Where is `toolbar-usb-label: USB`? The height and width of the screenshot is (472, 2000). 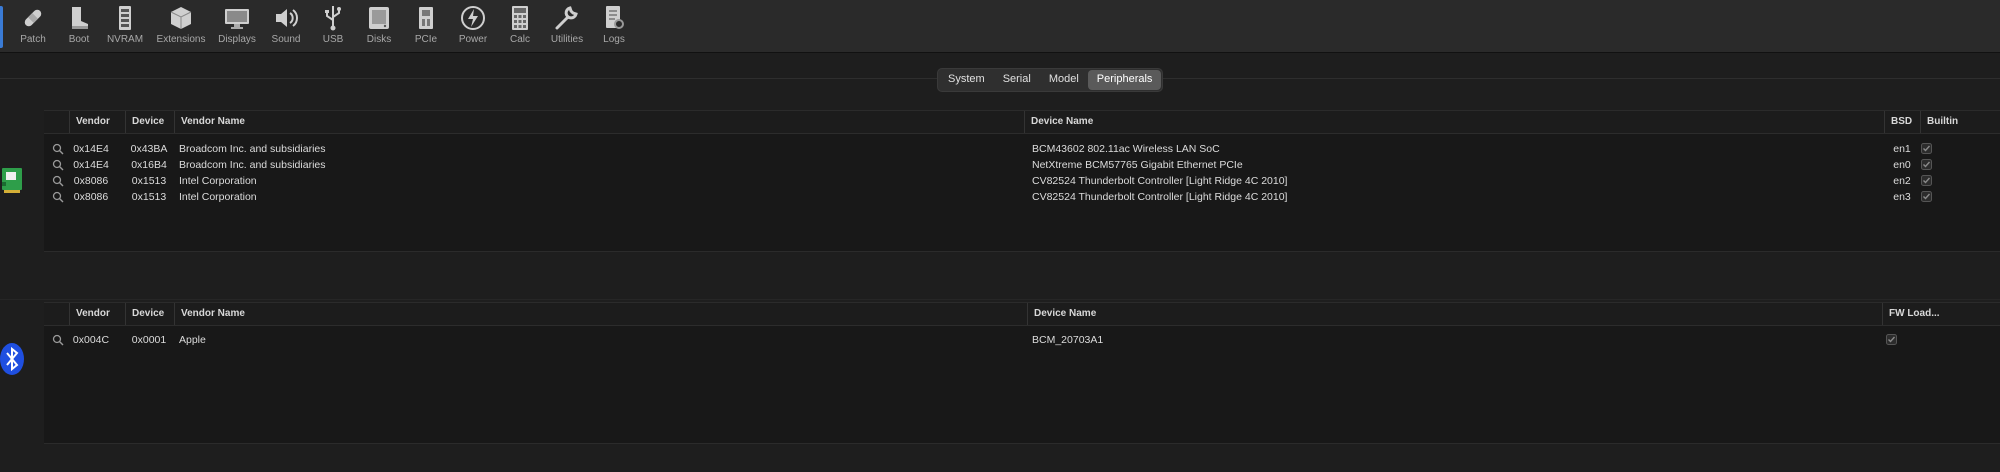 toolbar-usb-label: USB is located at coordinates (333, 39).